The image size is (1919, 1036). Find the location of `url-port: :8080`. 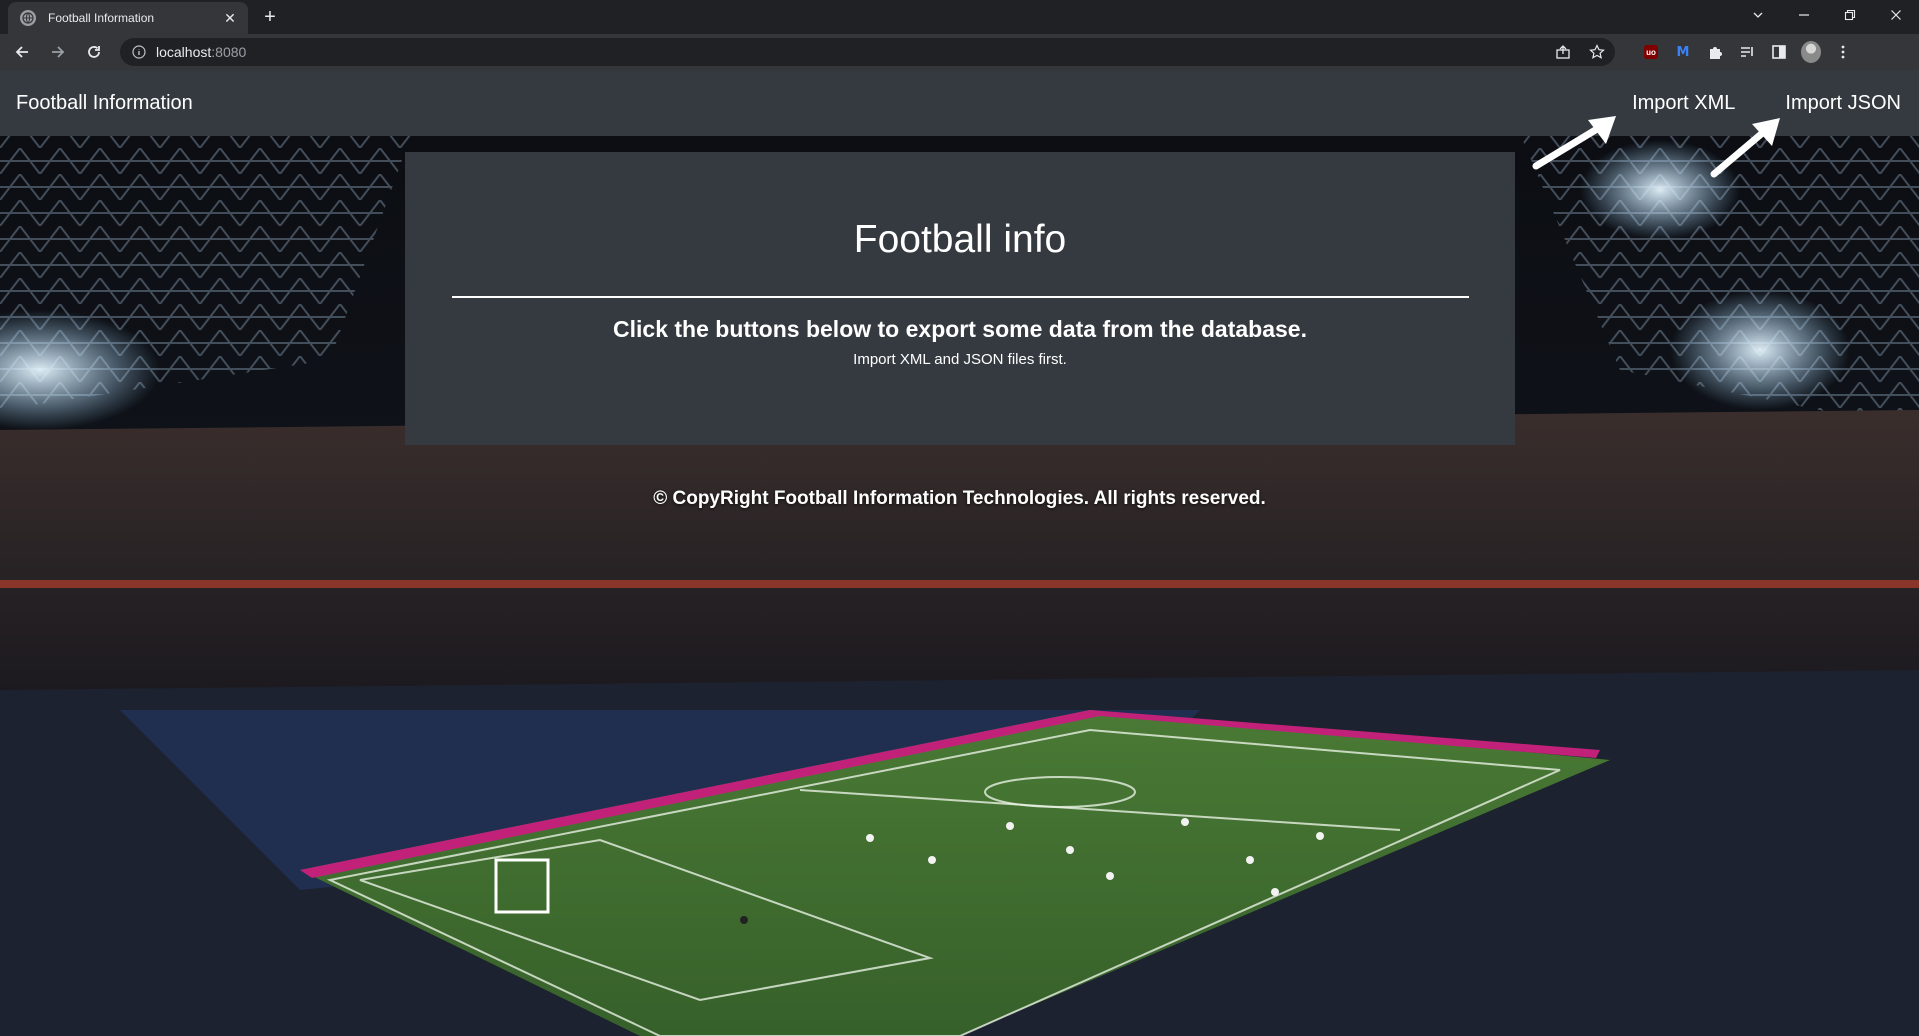

url-port: :8080 is located at coordinates (229, 52).